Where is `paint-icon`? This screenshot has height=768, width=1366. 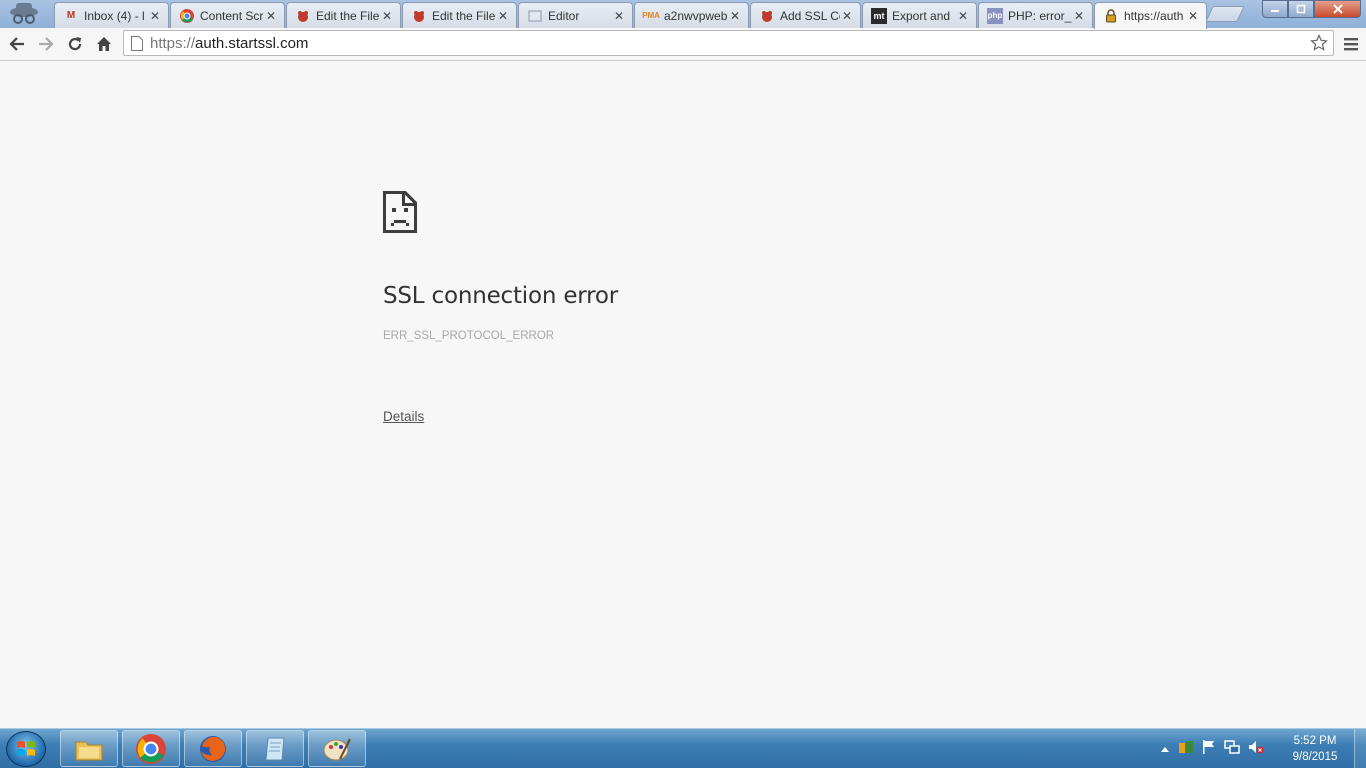 paint-icon is located at coordinates (337, 749).